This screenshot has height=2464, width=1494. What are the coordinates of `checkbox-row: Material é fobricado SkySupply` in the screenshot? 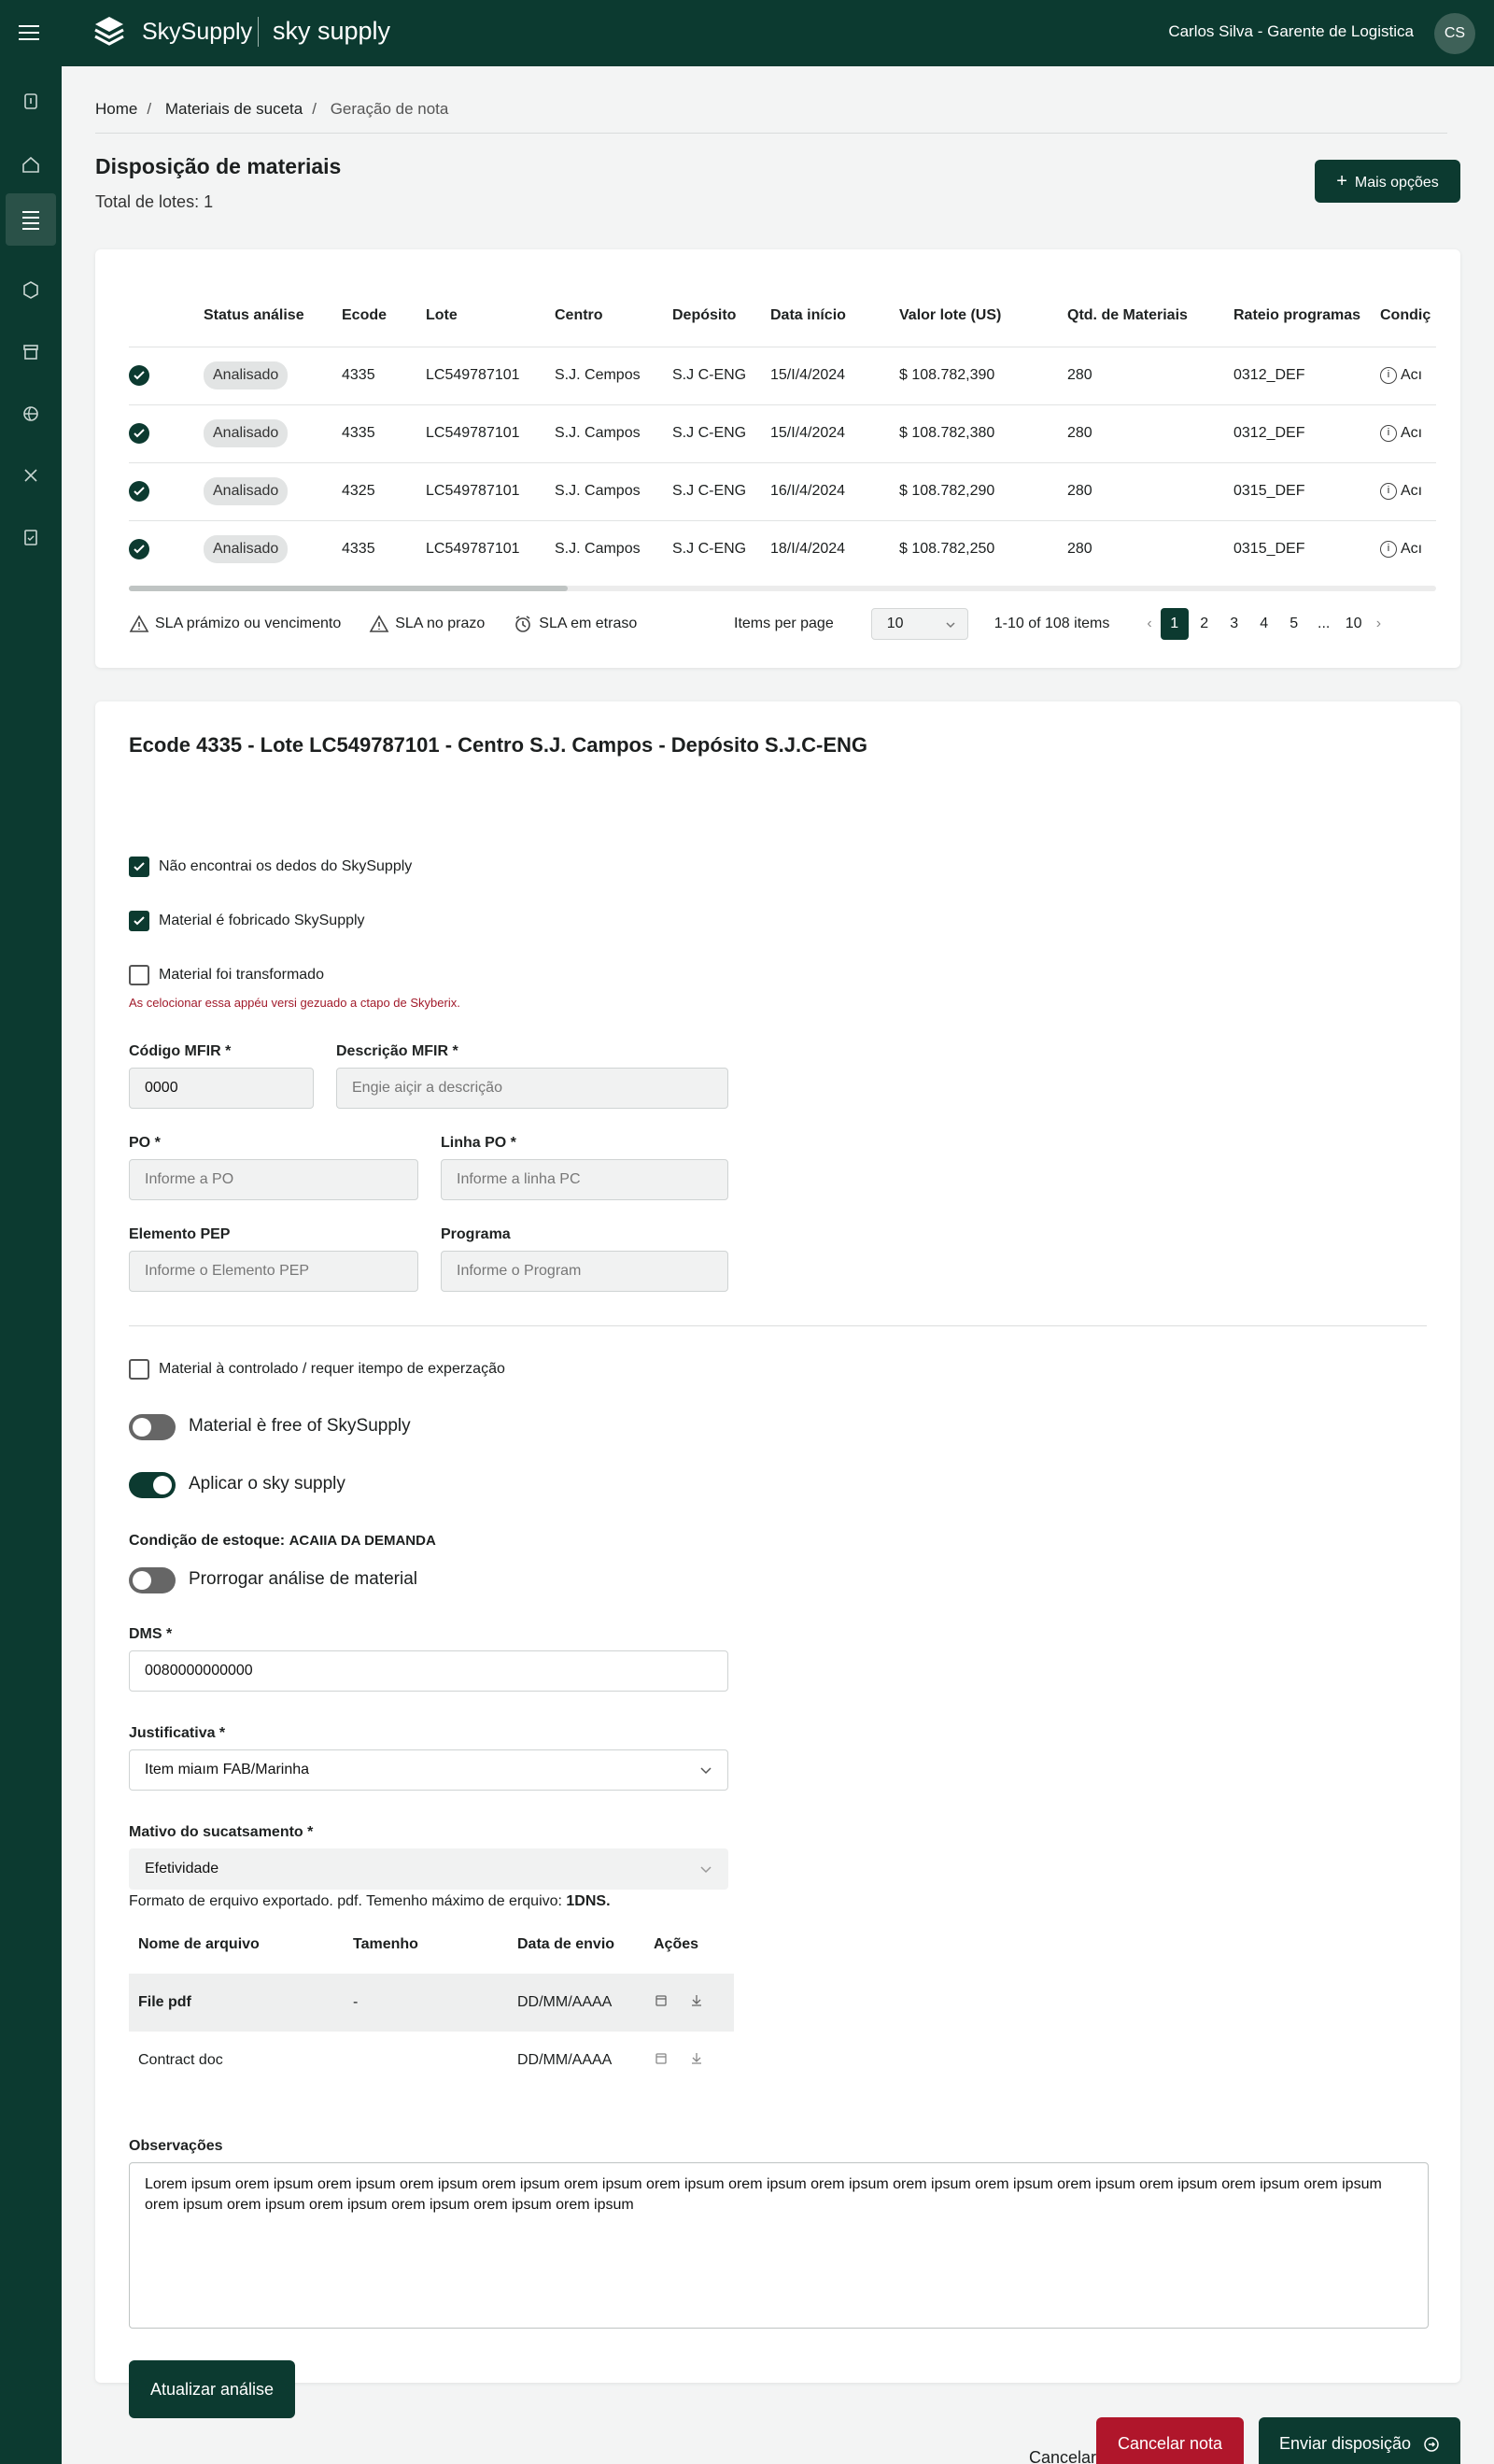 It's located at (247, 921).